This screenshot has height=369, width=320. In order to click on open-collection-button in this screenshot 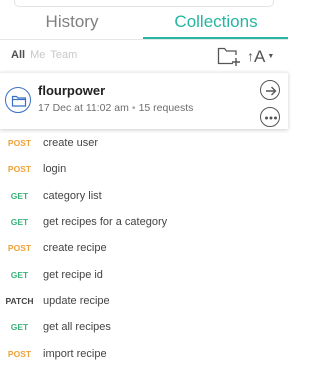, I will do `click(270, 90)`.